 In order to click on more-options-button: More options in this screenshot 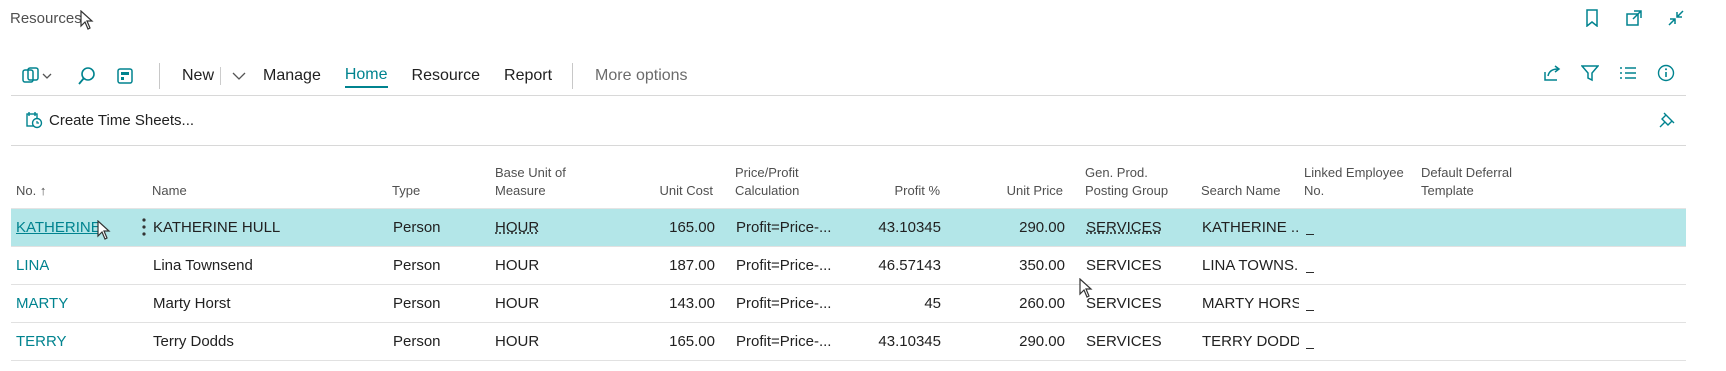, I will do `click(641, 76)`.